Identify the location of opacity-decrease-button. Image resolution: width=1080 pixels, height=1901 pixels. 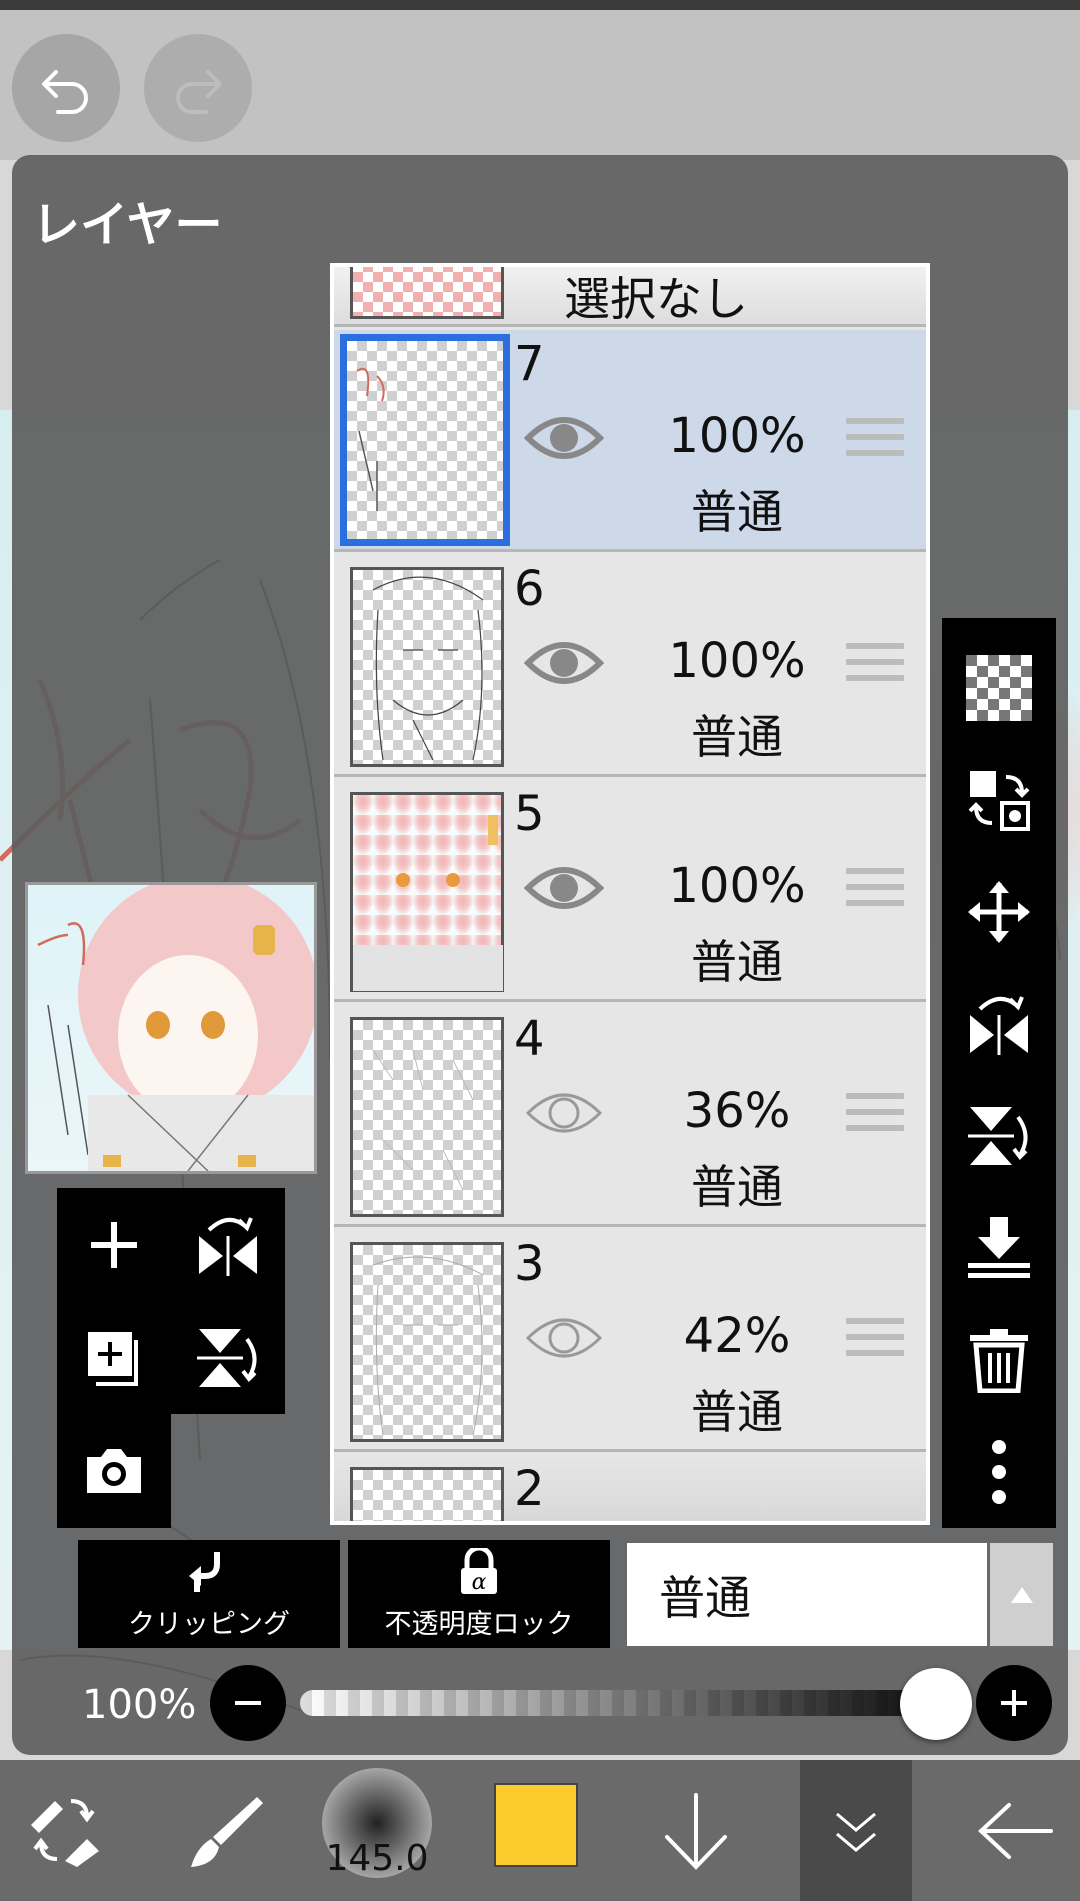
(248, 1703).